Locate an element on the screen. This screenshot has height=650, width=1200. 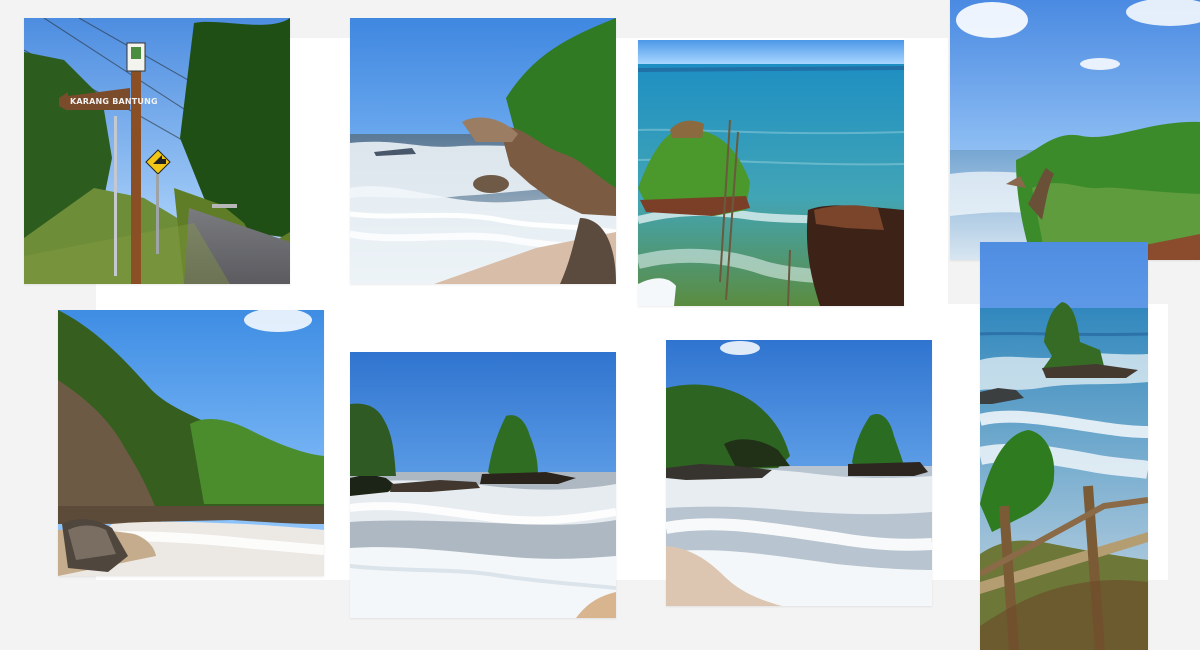
photo-rock-islet-sea is located at coordinates (771, 173).